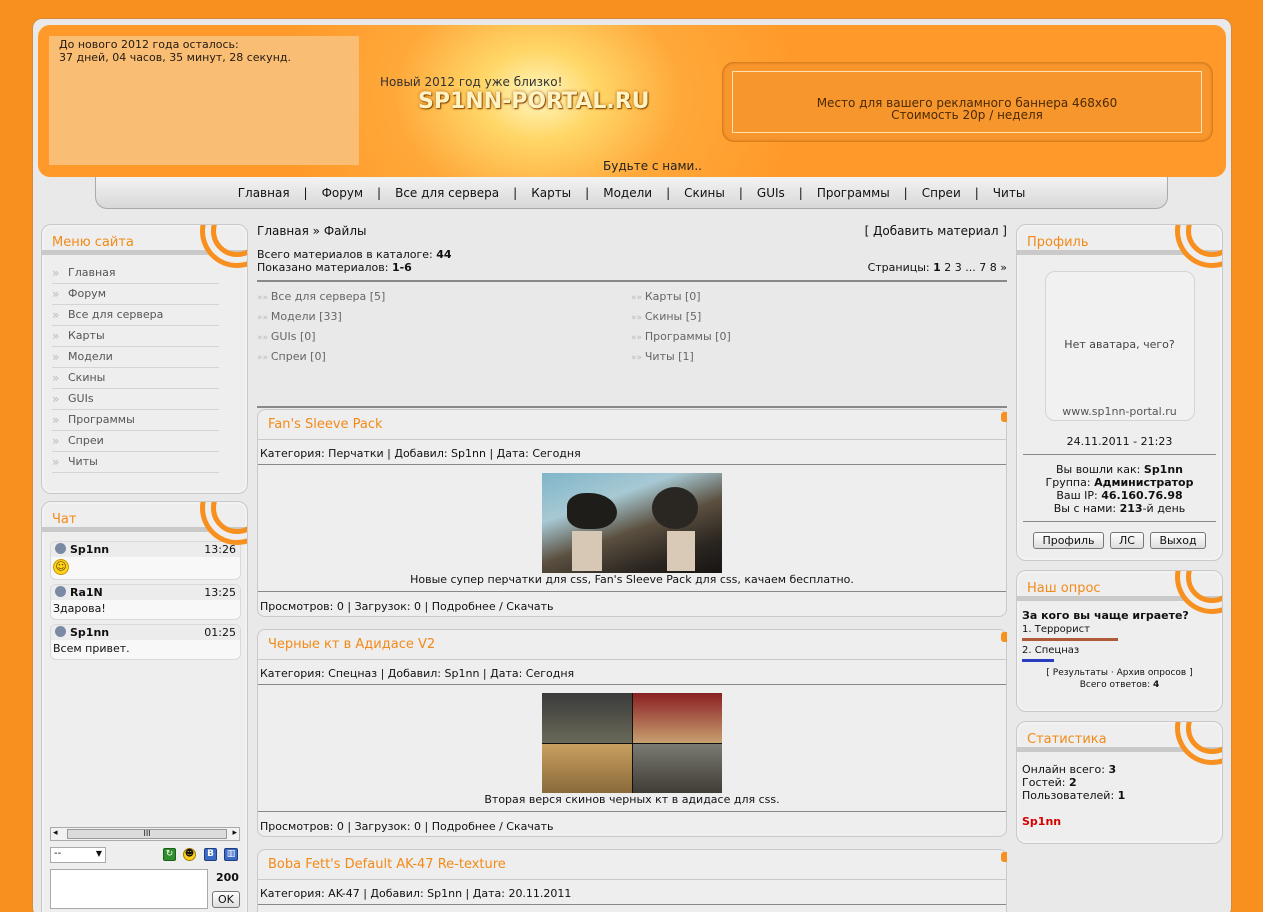  I want to click on site-logo-title: SP1NN-PORTAL.RU, so click(534, 101).